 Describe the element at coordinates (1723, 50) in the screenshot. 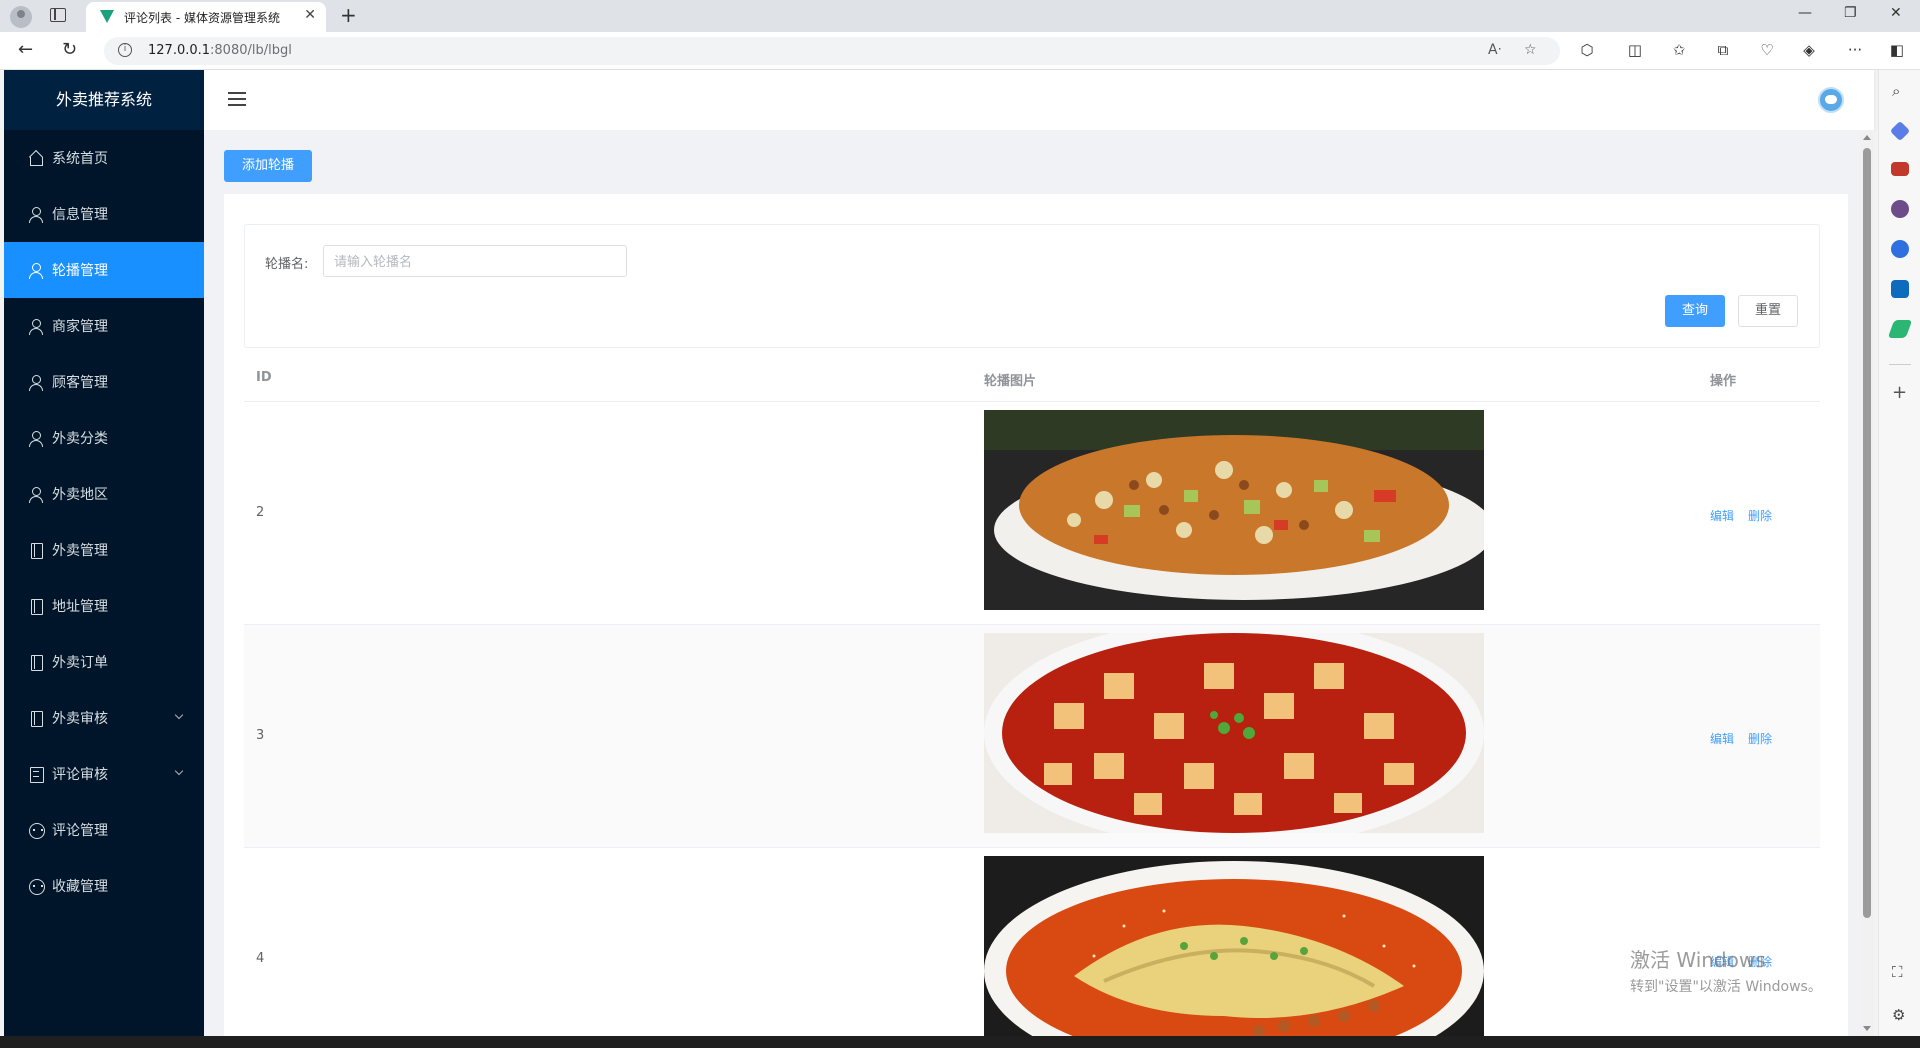

I see `collections-icon: ⧉` at that location.